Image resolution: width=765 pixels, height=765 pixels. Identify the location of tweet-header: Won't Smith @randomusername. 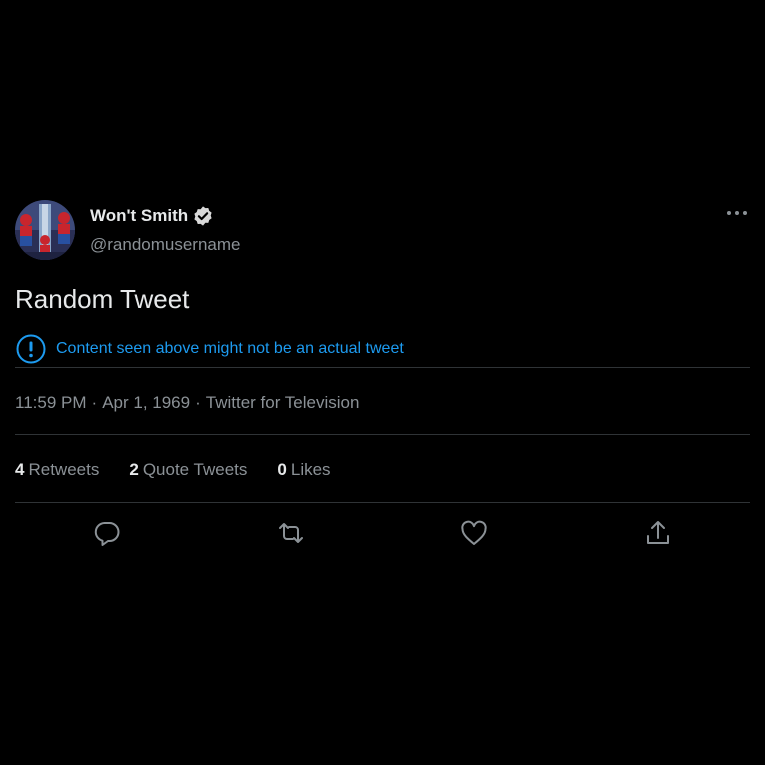
(382, 231).